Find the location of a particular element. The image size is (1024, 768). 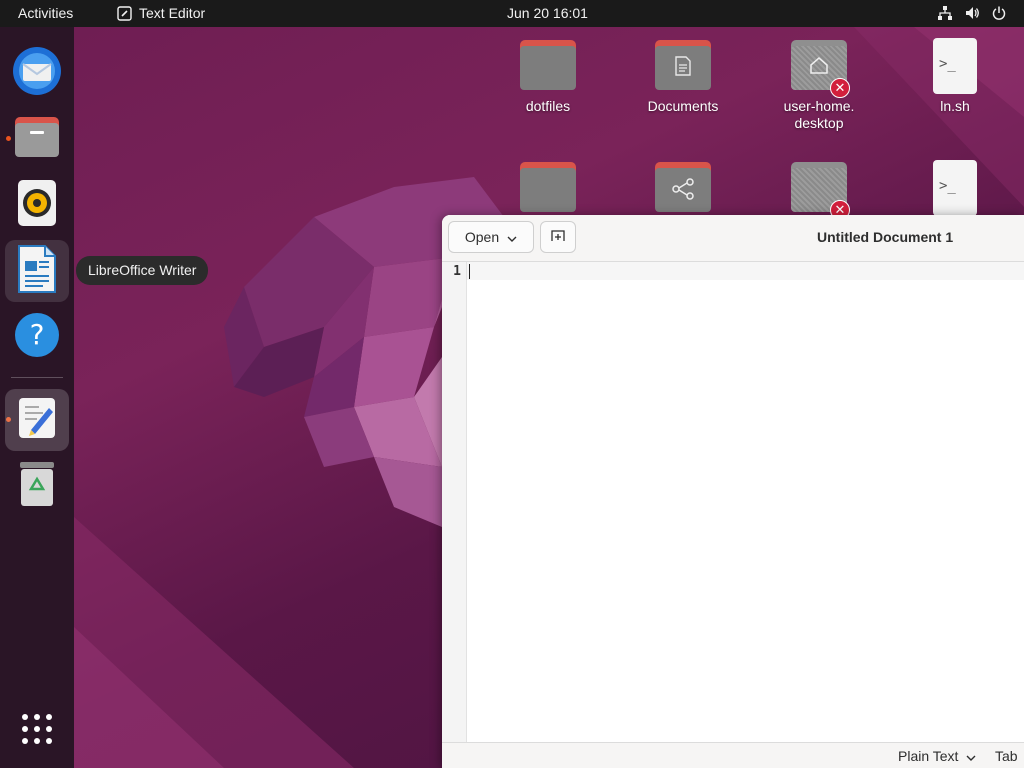

dock-tooltip: LibreOffice Writer is located at coordinates (142, 270).